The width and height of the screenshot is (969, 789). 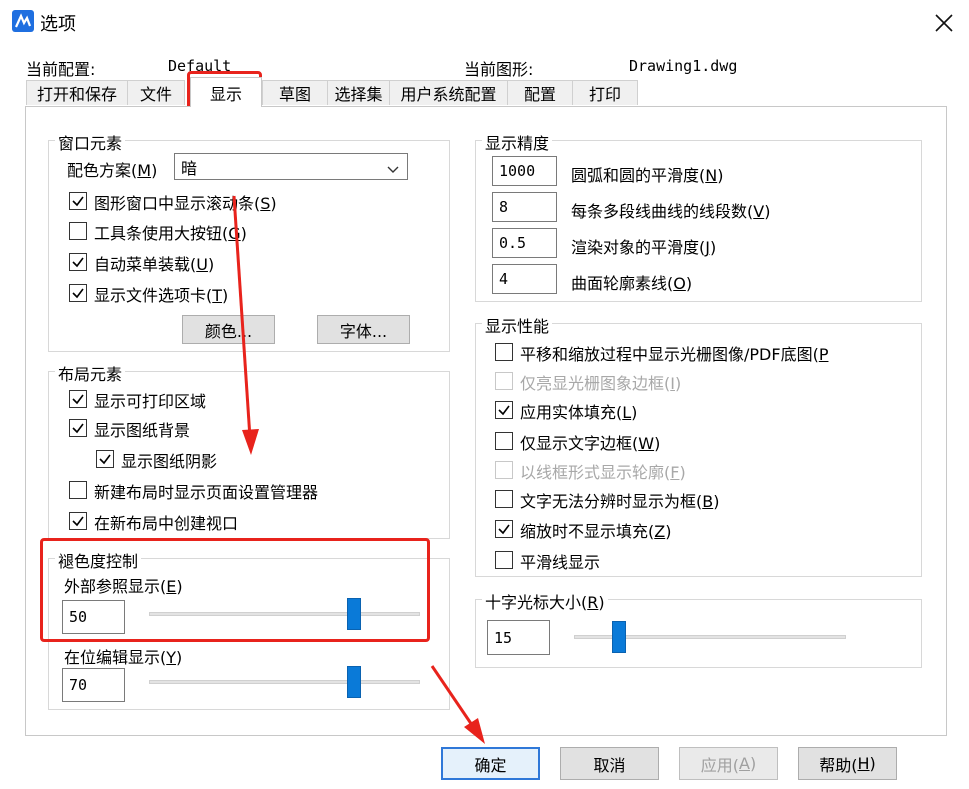 What do you see at coordinates (490, 763) in the screenshot?
I see `ok-button: 确定` at bounding box center [490, 763].